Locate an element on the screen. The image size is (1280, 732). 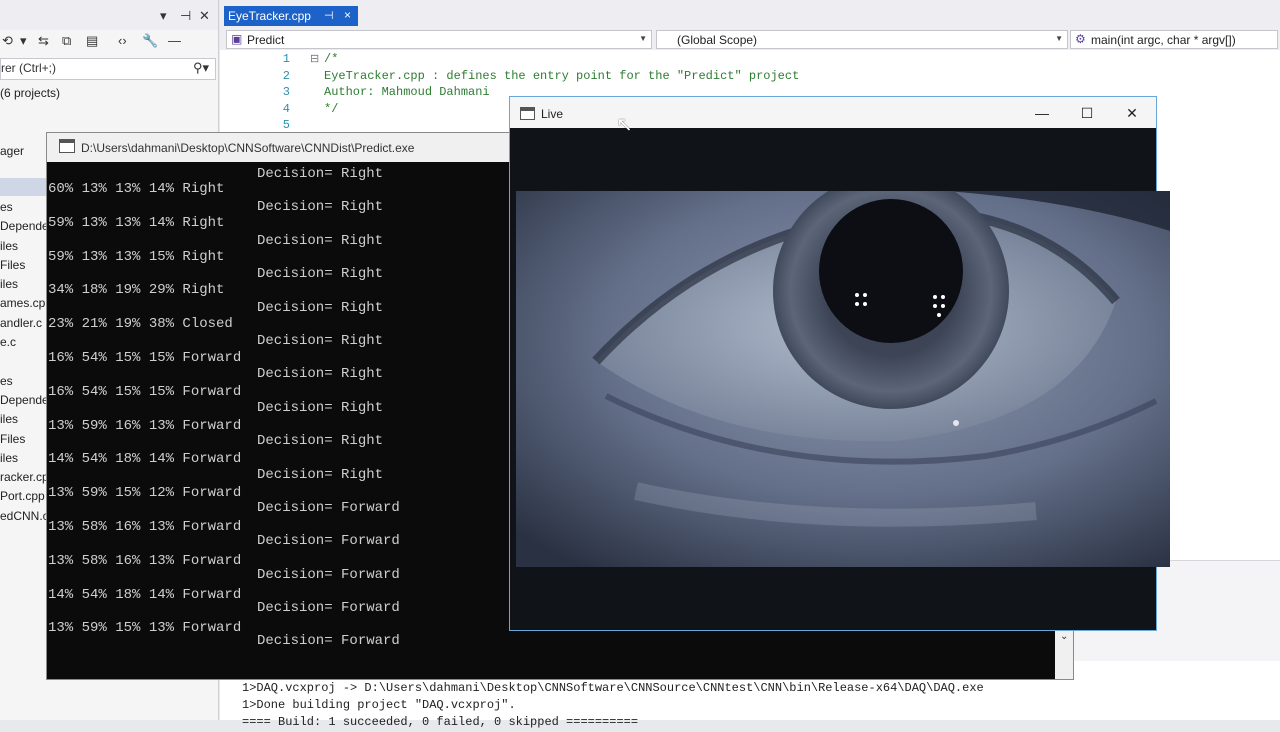
tree-item: andler.c is located at coordinates (24, 323).